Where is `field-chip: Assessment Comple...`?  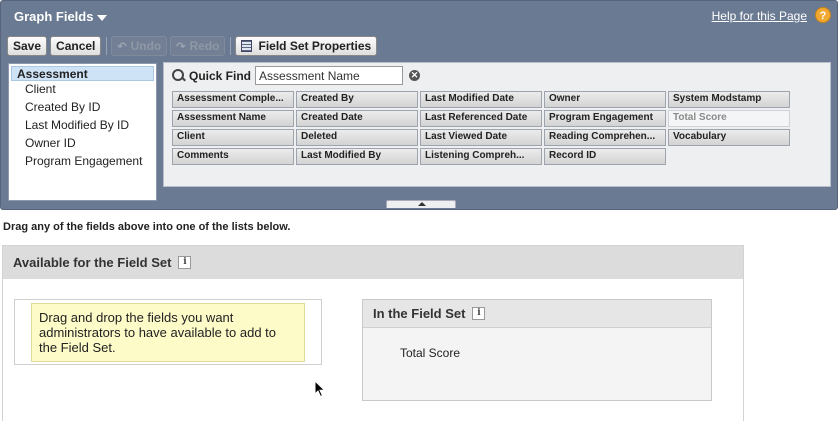 field-chip: Assessment Comple... is located at coordinates (233, 99).